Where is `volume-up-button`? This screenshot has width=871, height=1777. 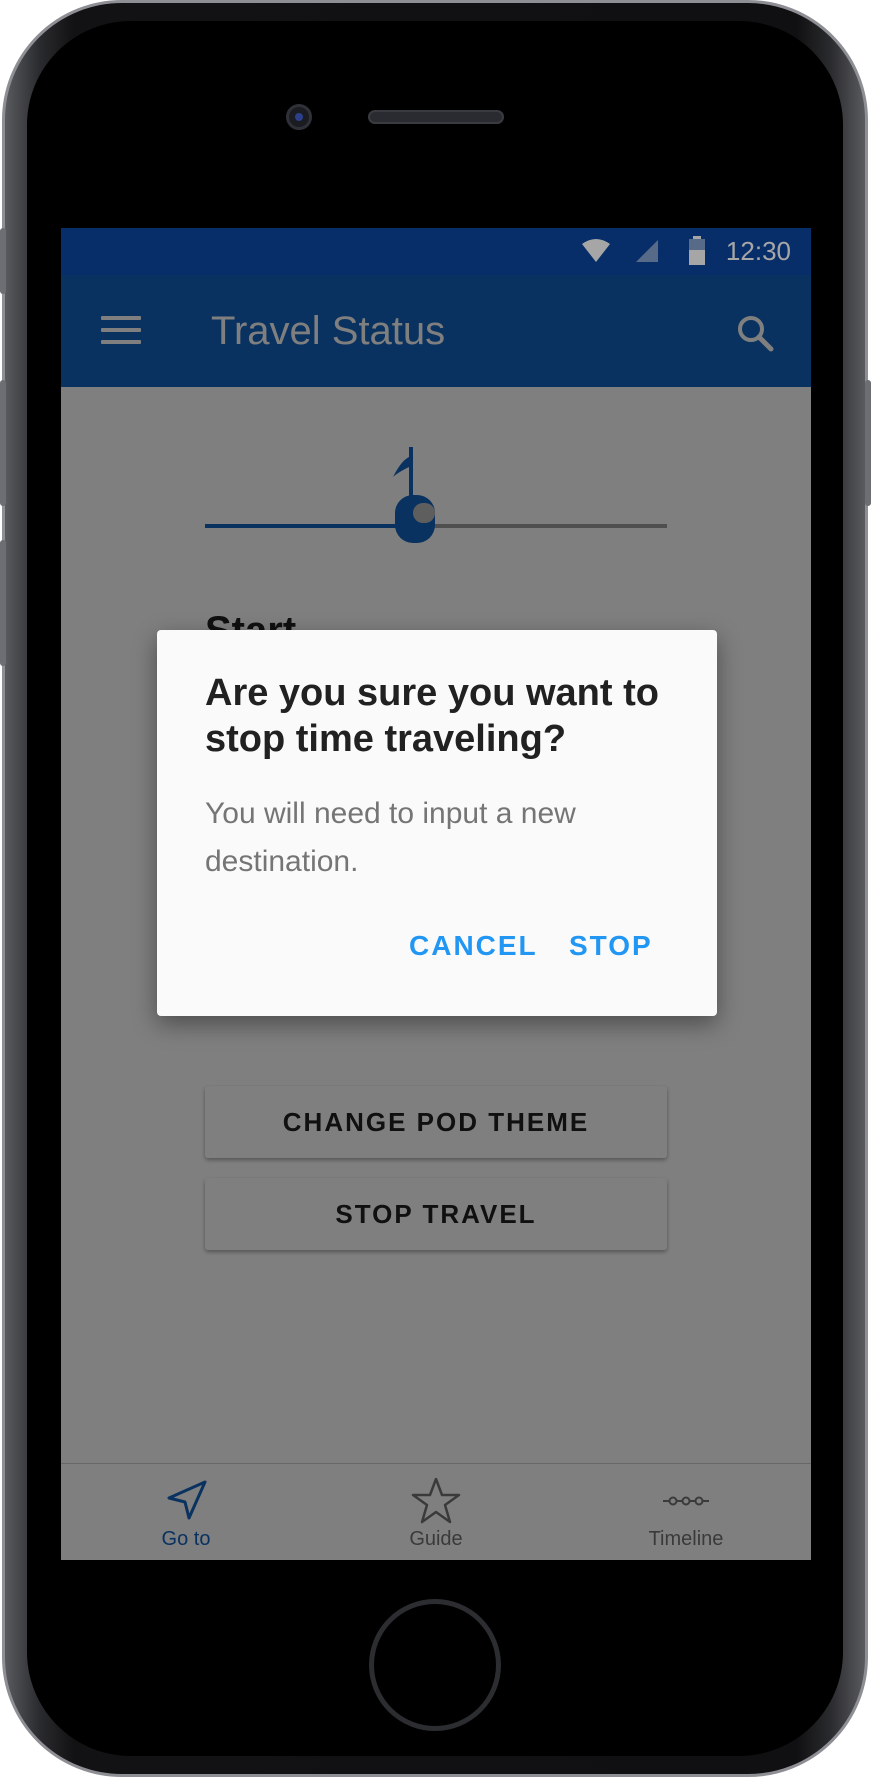 volume-up-button is located at coordinates (3, 443).